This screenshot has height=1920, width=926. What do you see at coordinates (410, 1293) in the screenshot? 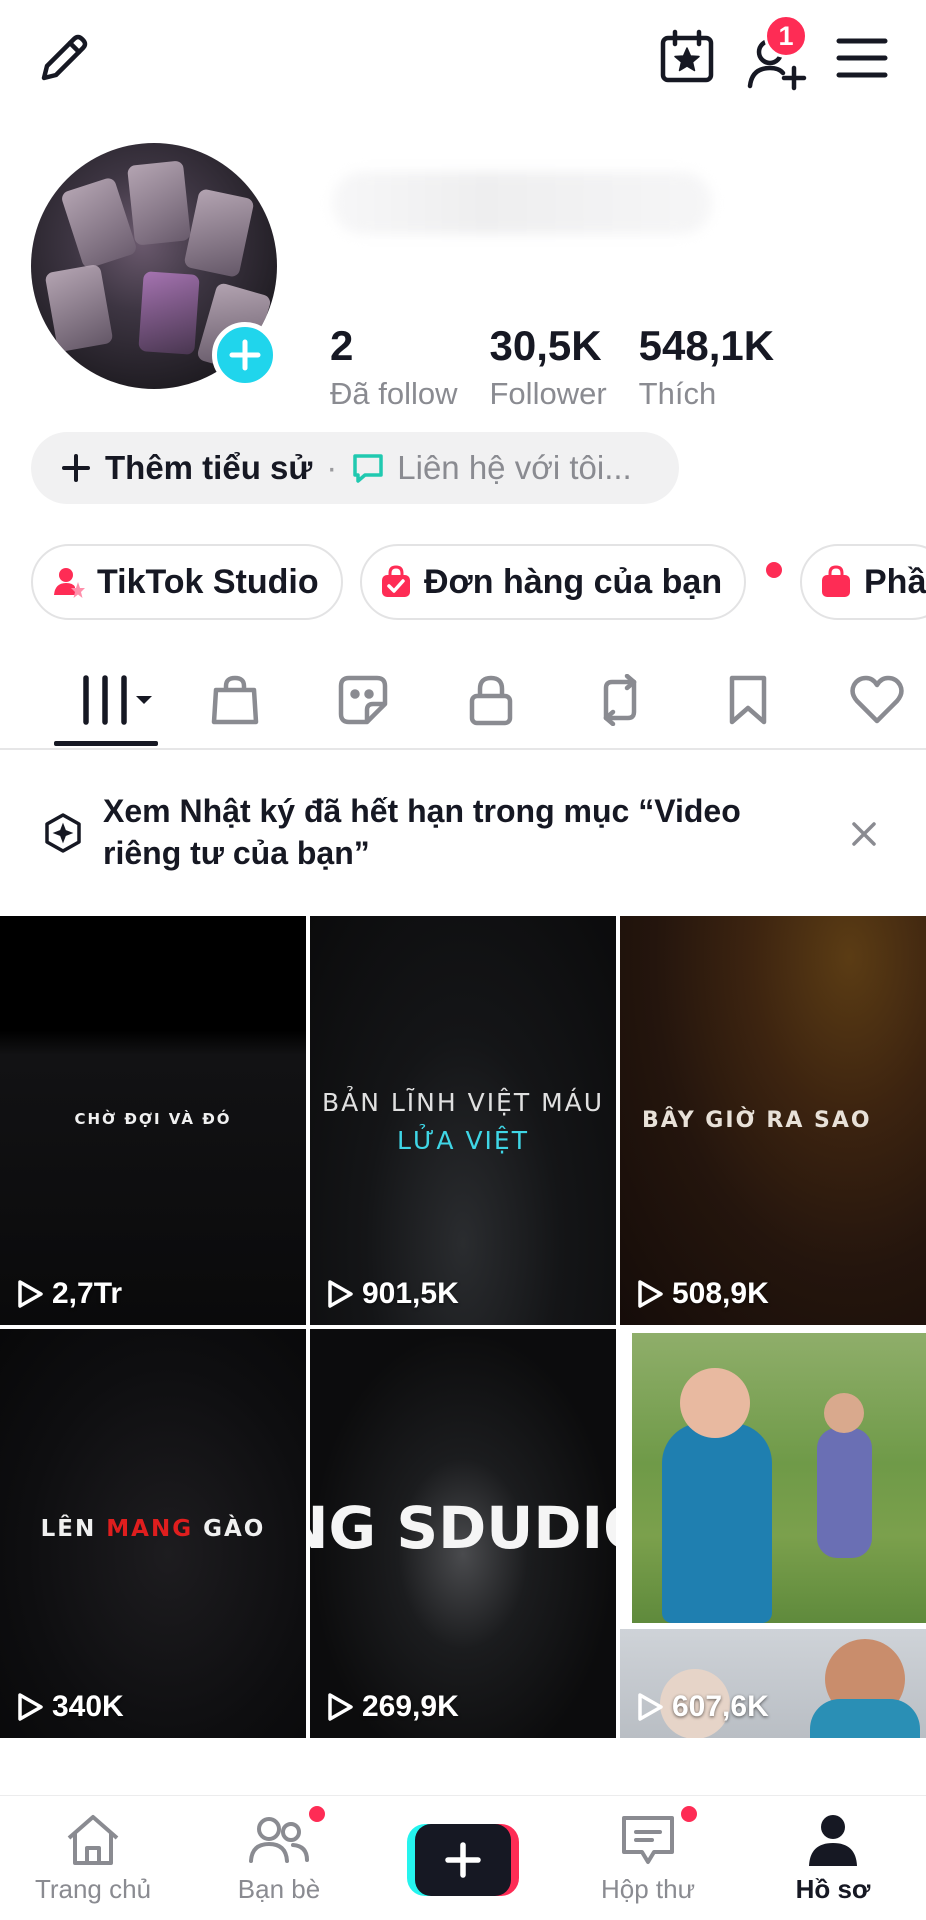
I see `view-count-value: 901,5K` at bounding box center [410, 1293].